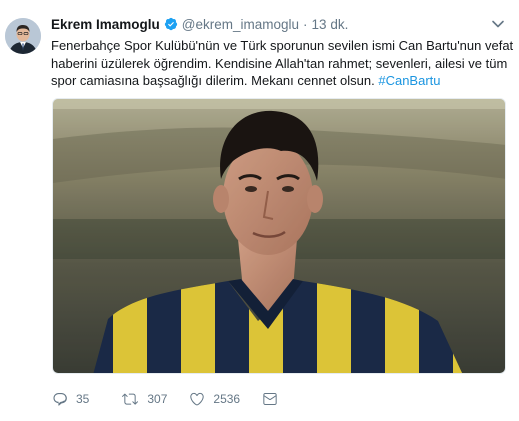  Describe the element at coordinates (227, 399) in the screenshot. I see `like-count: 2536` at that location.